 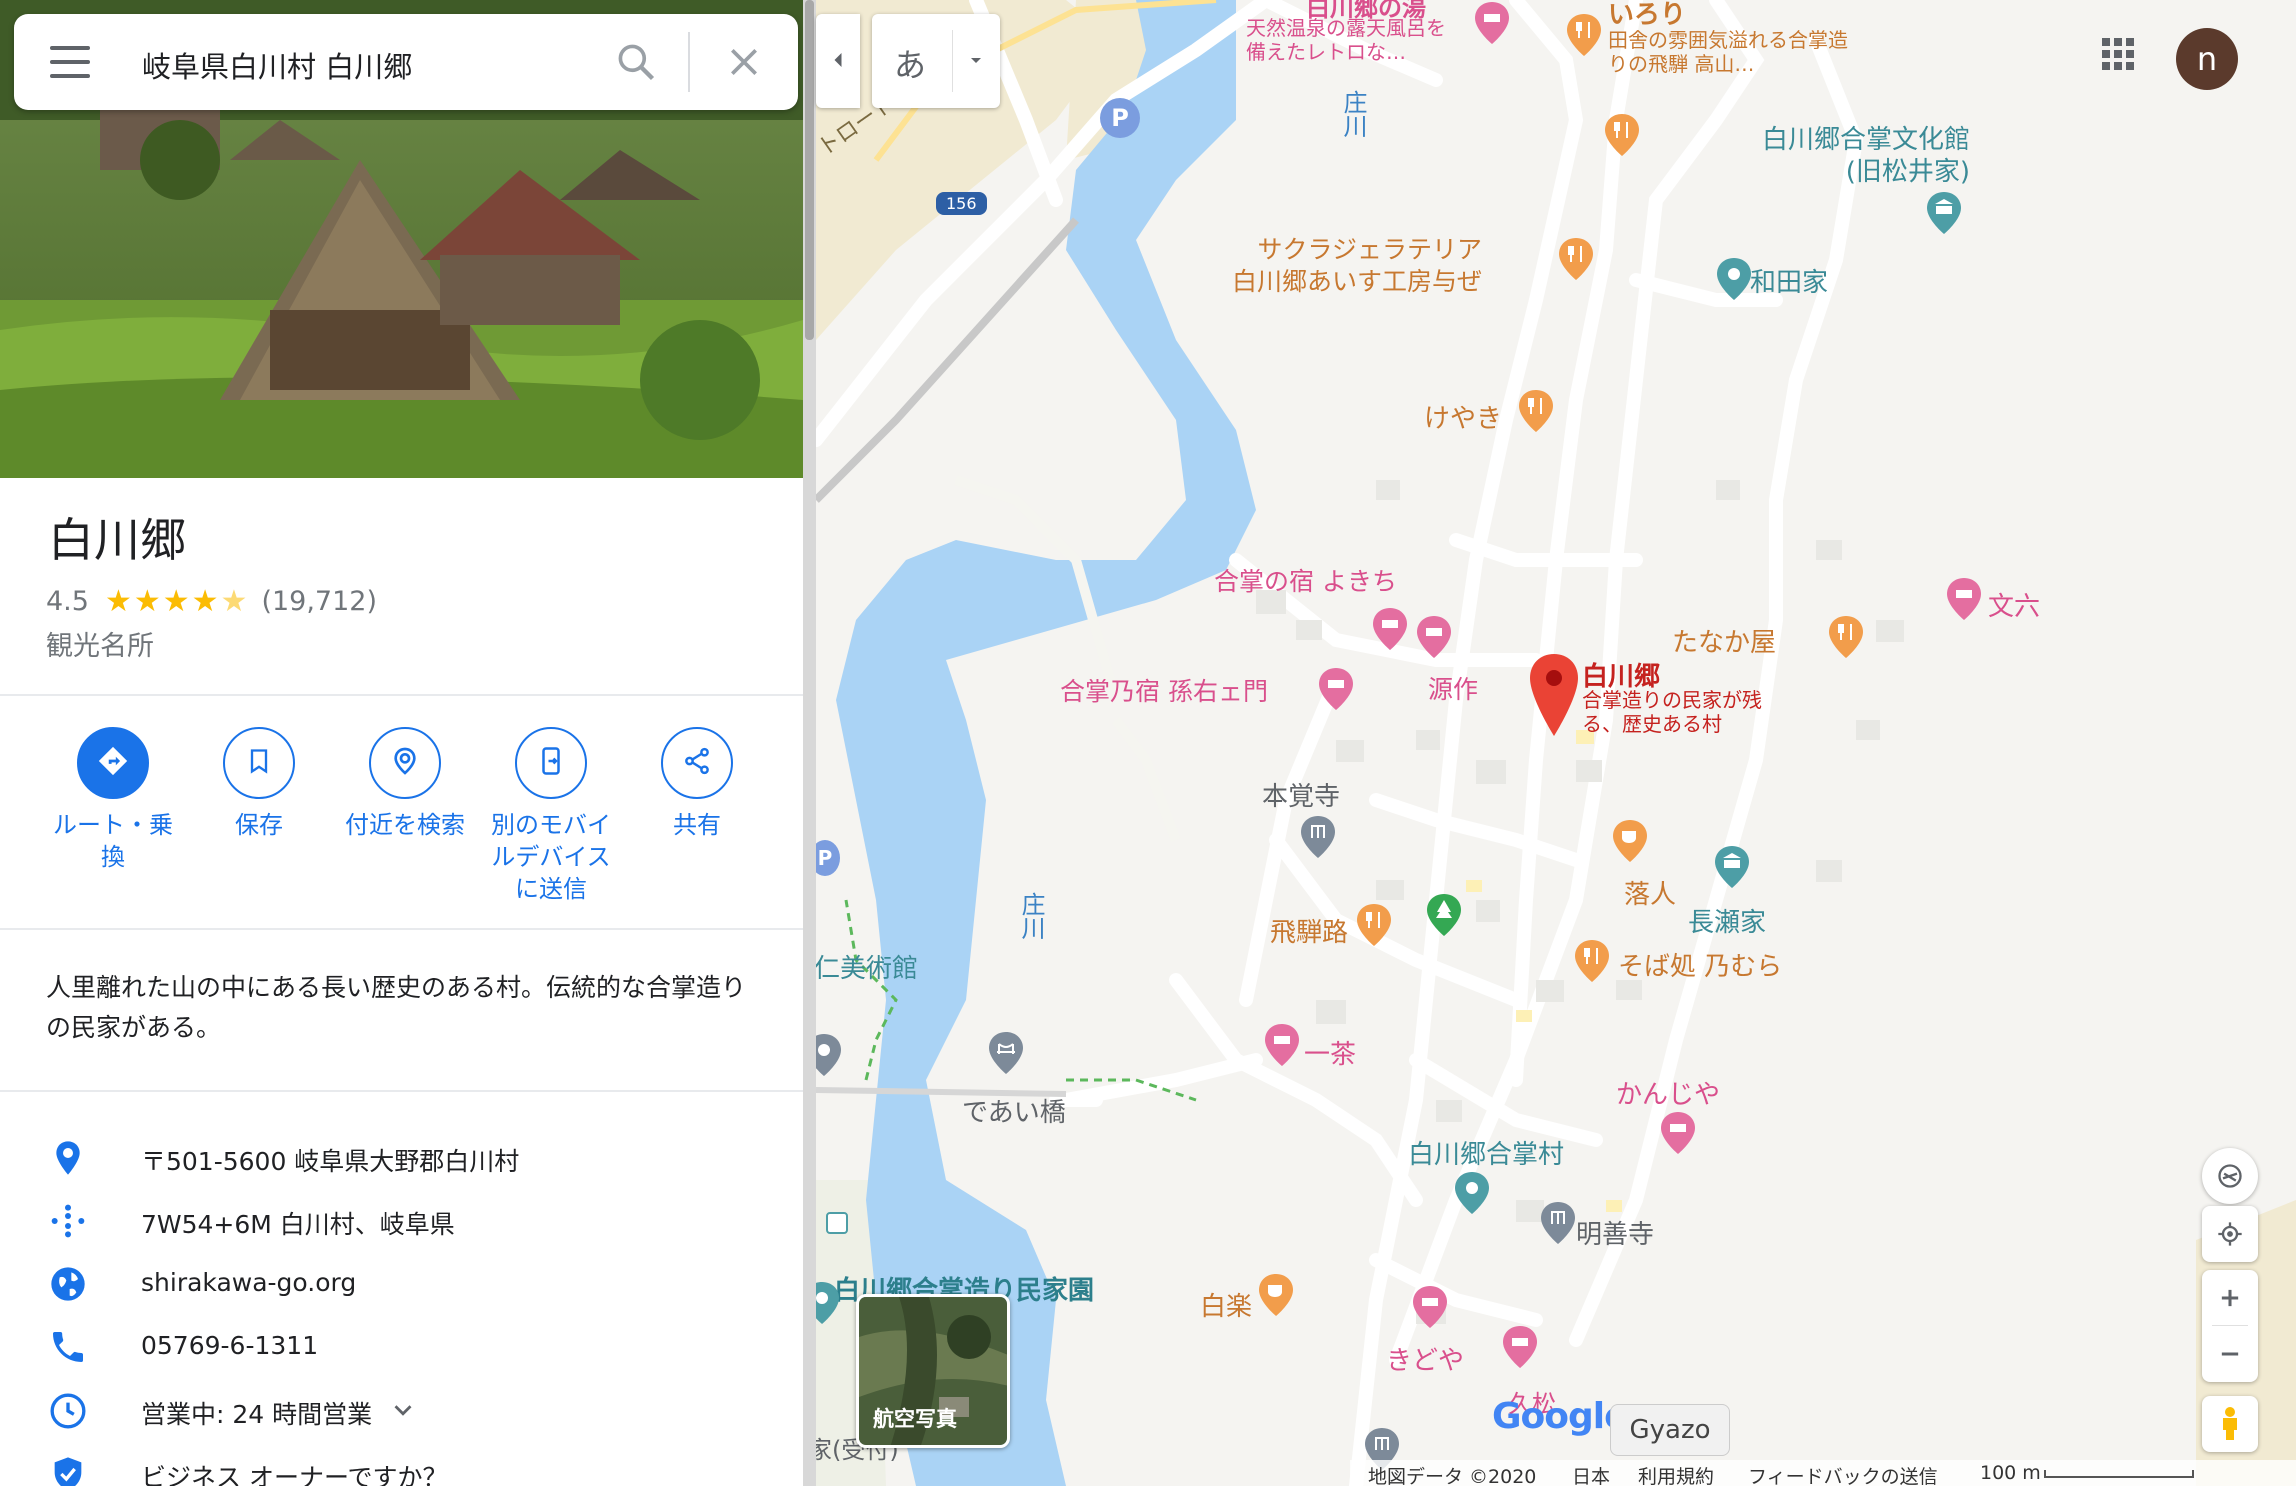 What do you see at coordinates (551, 816) in the screenshot?
I see `send-to-device-button: 別のモバイルデバイスに送信` at bounding box center [551, 816].